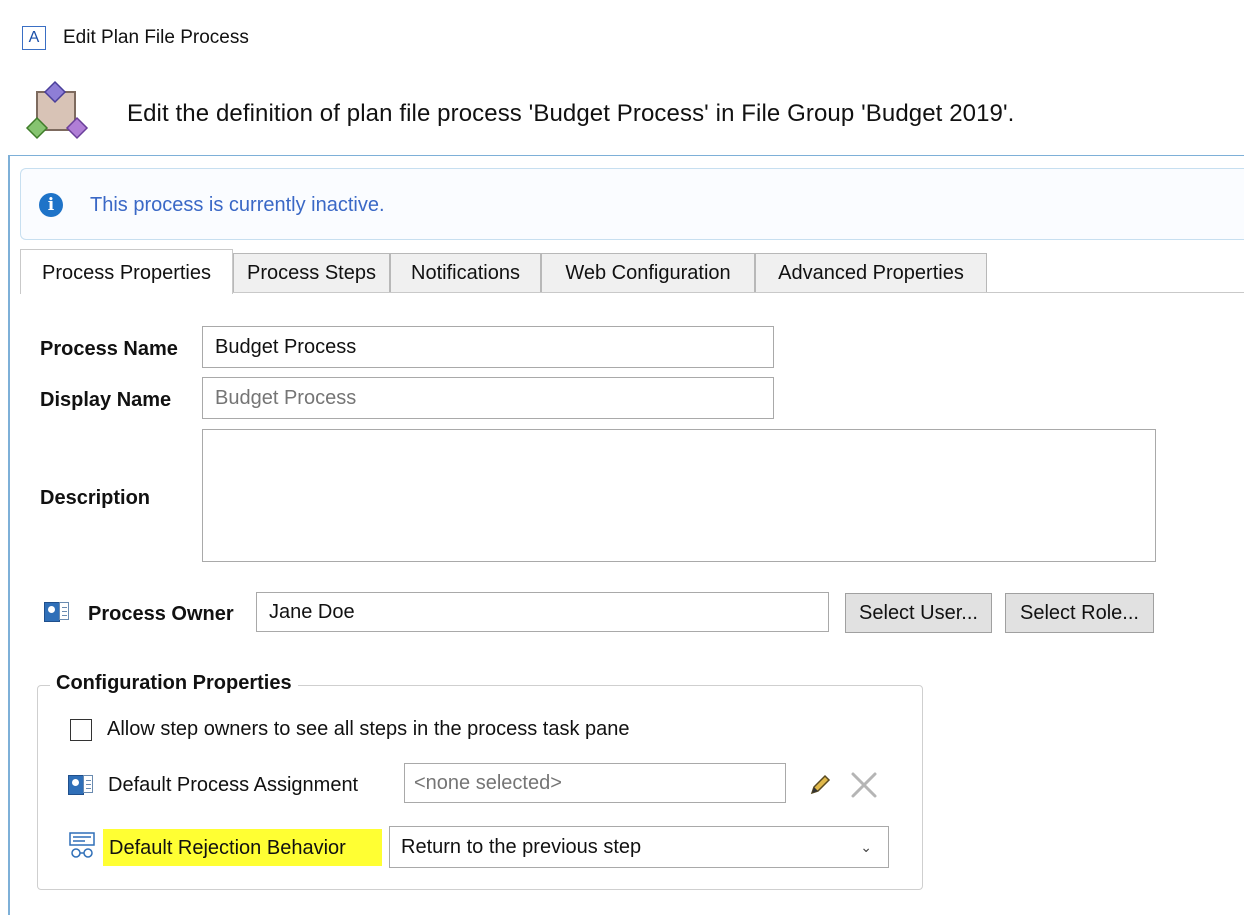 This screenshot has height=915, width=1244. What do you see at coordinates (595, 783) in the screenshot?
I see `default-assignment-input` at bounding box center [595, 783].